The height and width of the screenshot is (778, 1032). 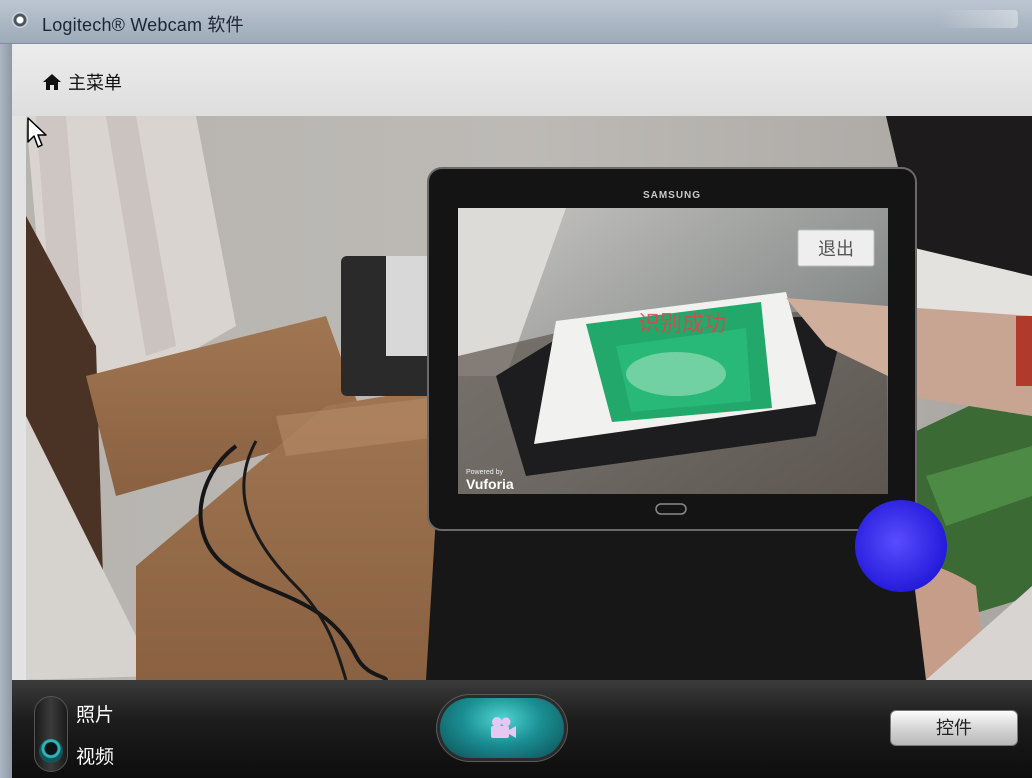 I want to click on click-indicator, so click(x=901, y=546).